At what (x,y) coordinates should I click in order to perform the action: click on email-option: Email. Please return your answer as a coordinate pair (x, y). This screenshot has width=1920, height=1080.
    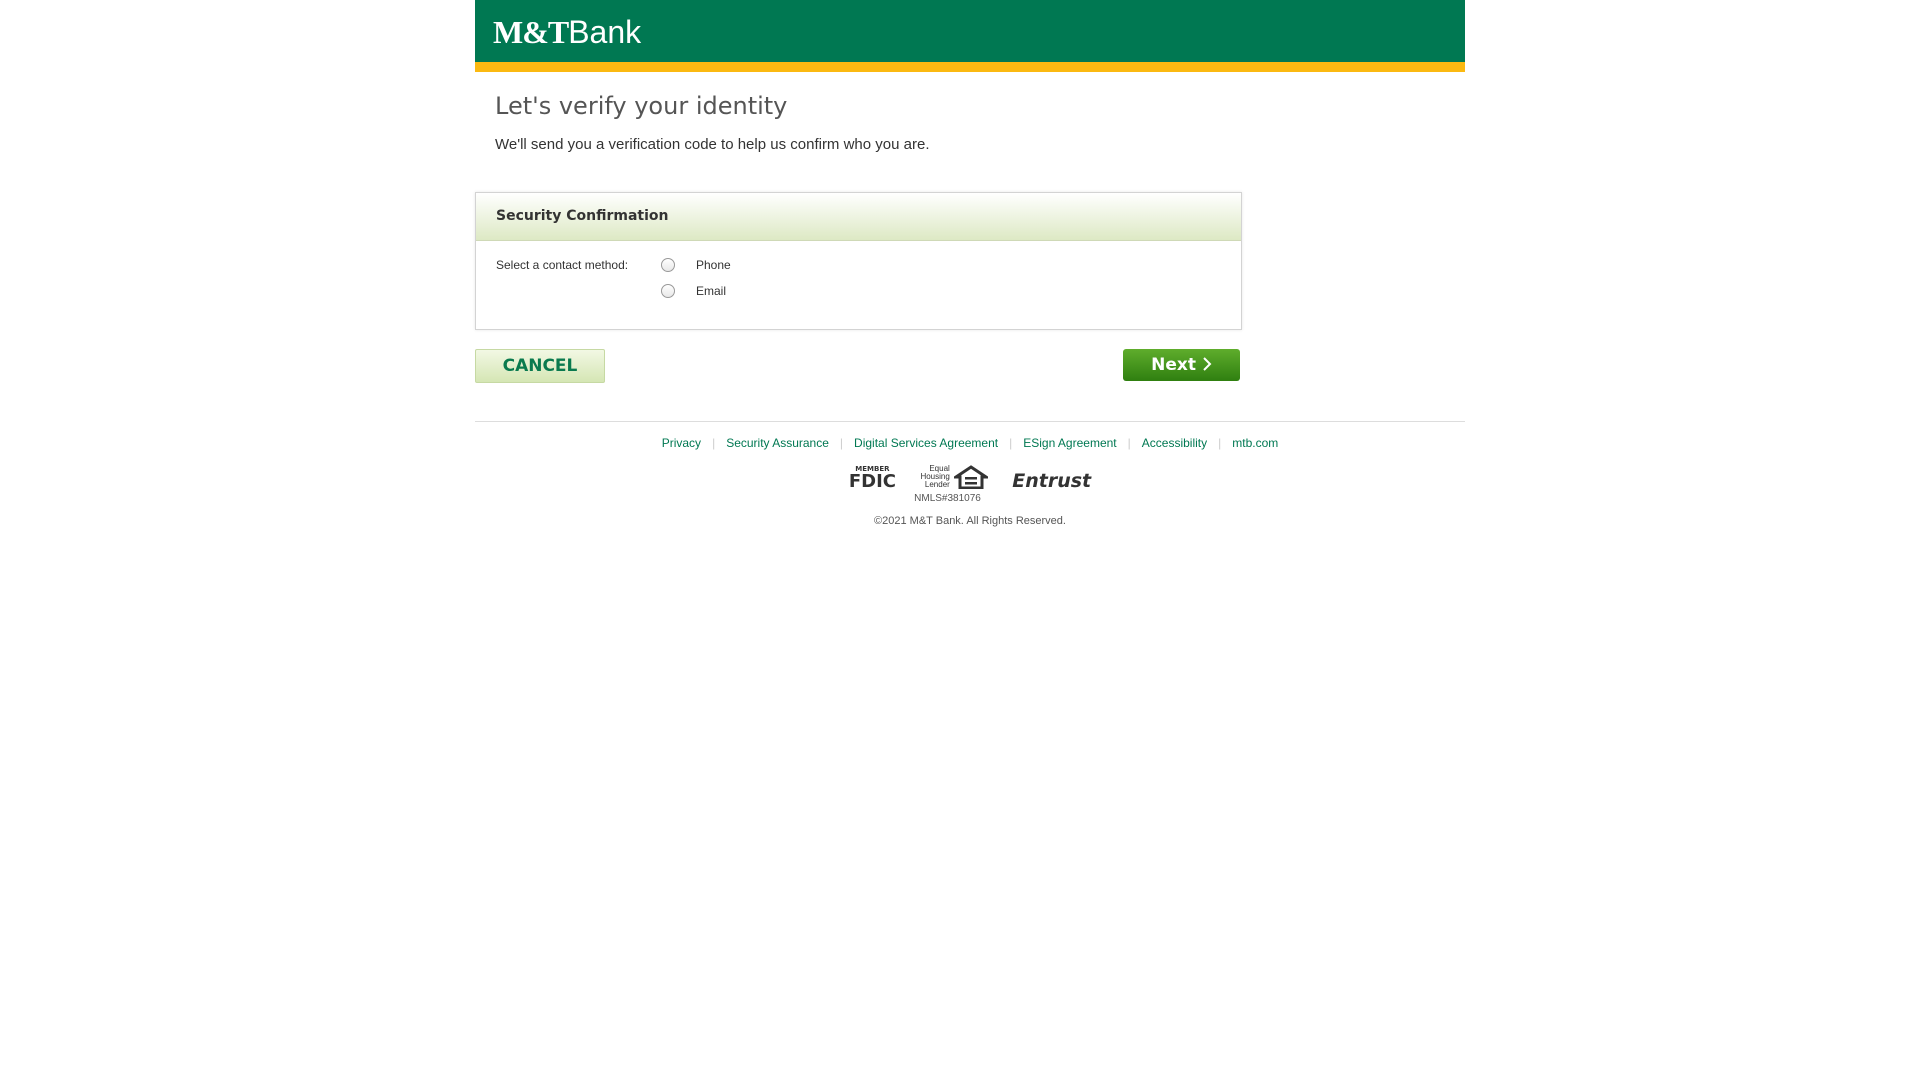
    Looking at the image, I should click on (693, 291).